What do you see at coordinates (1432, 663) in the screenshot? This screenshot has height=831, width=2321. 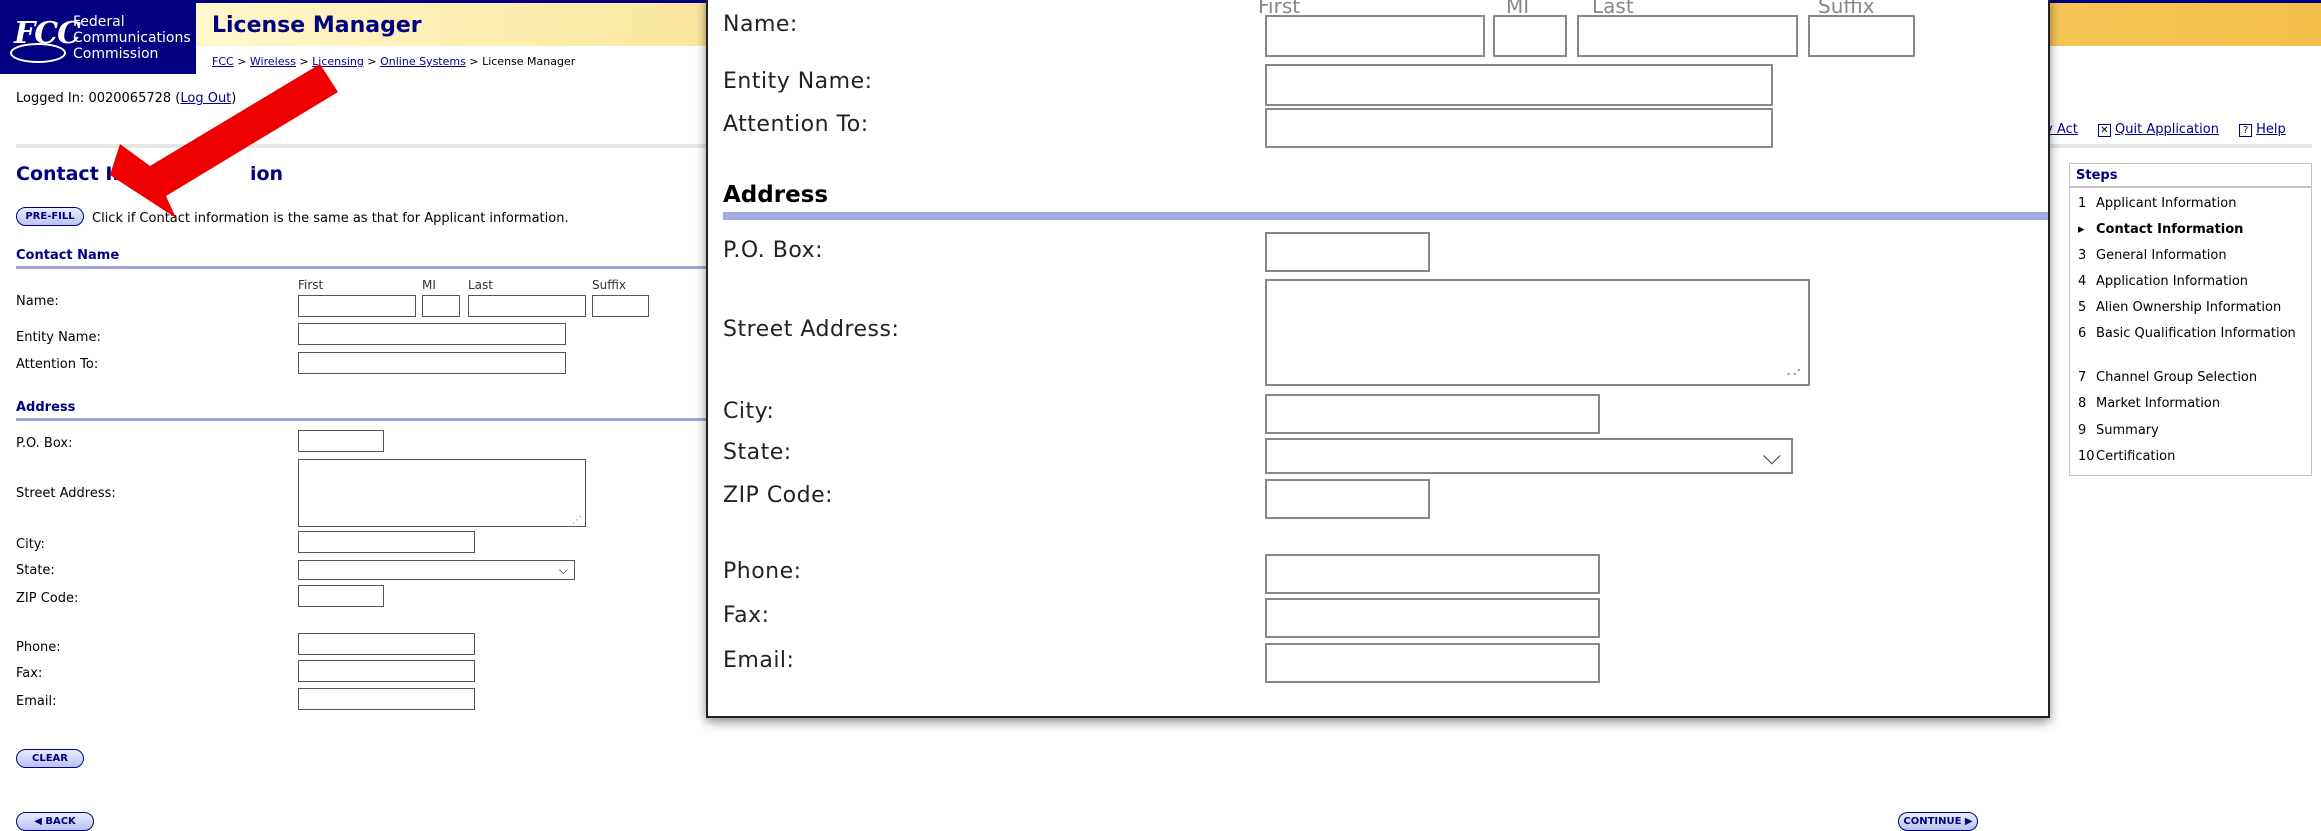 I see `zoom-email-field` at bounding box center [1432, 663].